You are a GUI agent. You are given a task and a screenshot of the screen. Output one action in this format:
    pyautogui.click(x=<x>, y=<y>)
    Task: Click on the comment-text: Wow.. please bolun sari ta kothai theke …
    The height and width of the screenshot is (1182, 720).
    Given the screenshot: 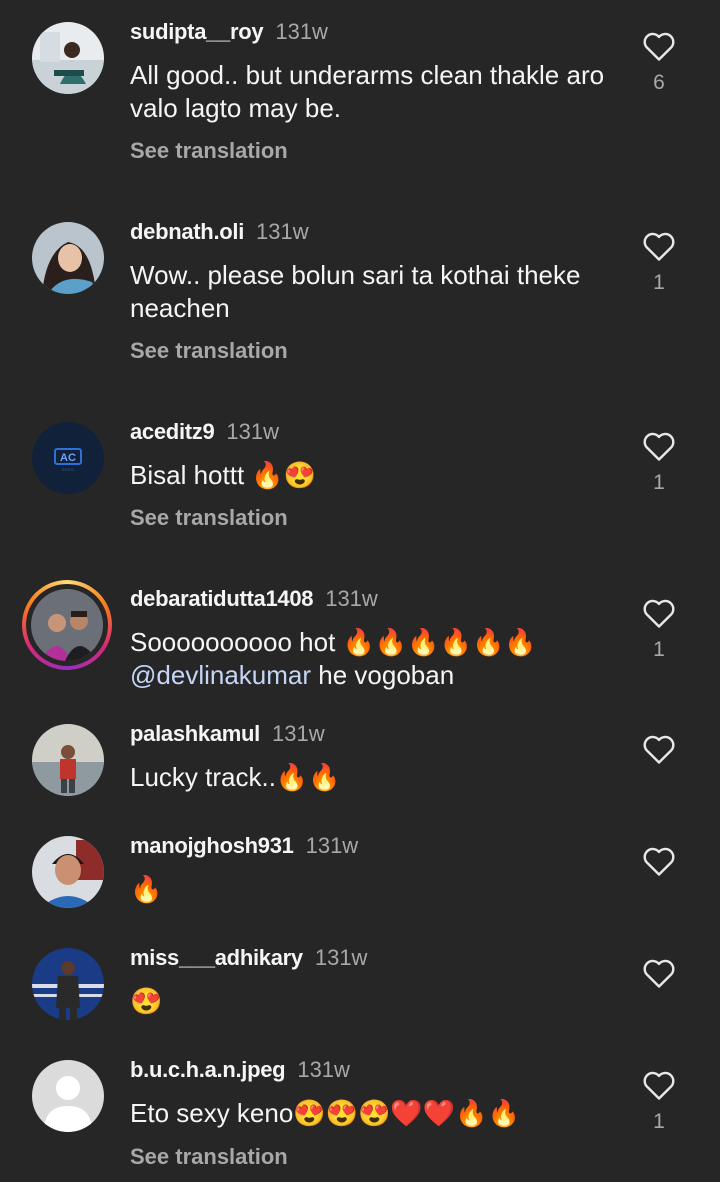 What is the action you would take?
    pyautogui.click(x=355, y=291)
    